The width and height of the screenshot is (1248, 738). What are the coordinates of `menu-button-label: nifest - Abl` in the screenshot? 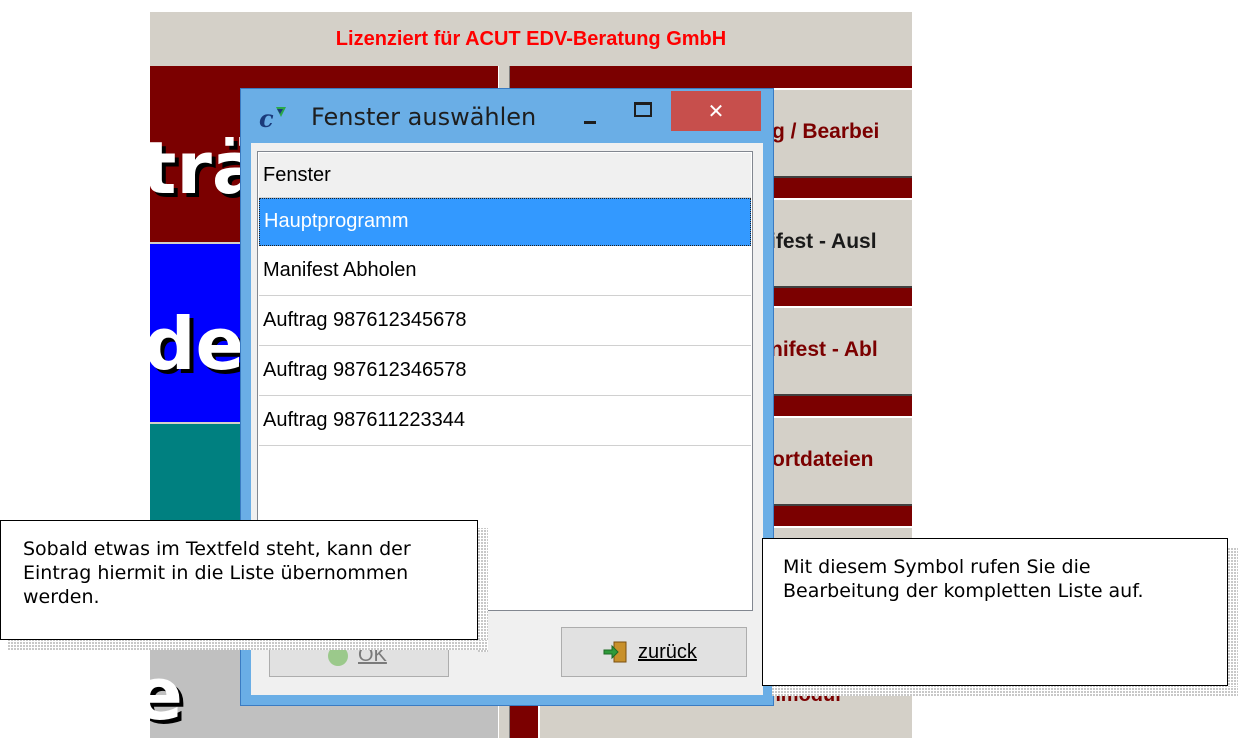 It's located at (824, 349).